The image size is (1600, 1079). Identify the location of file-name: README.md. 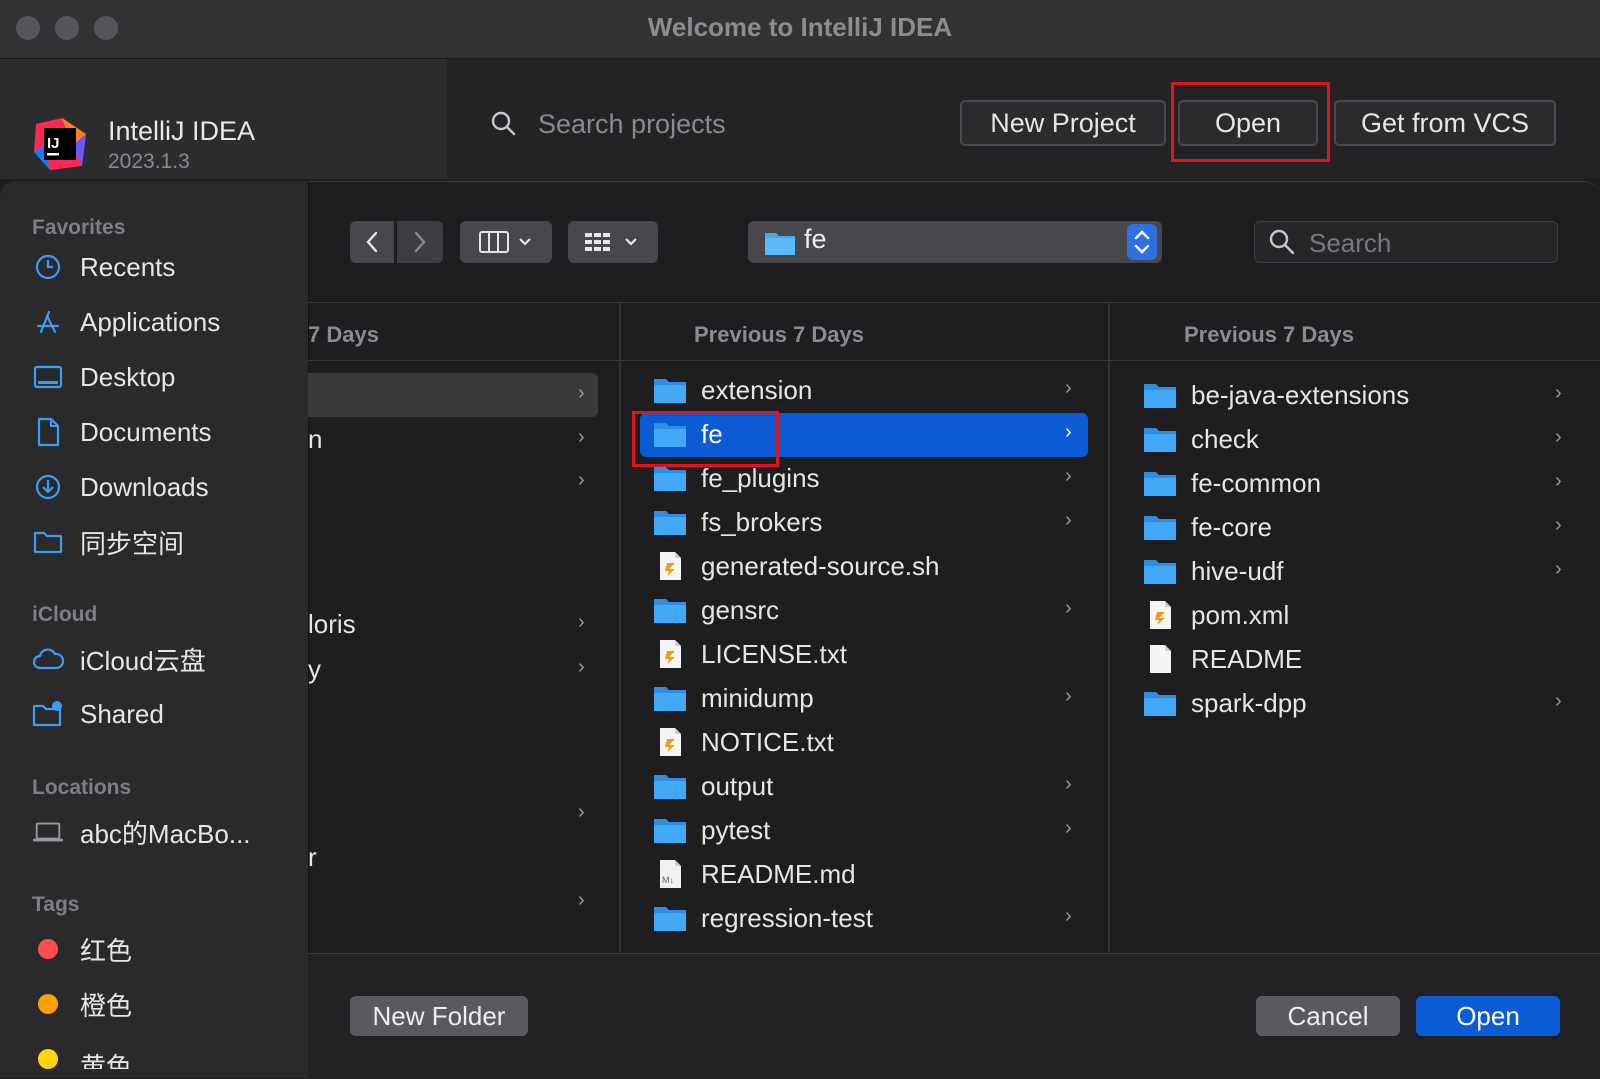
(778, 873).